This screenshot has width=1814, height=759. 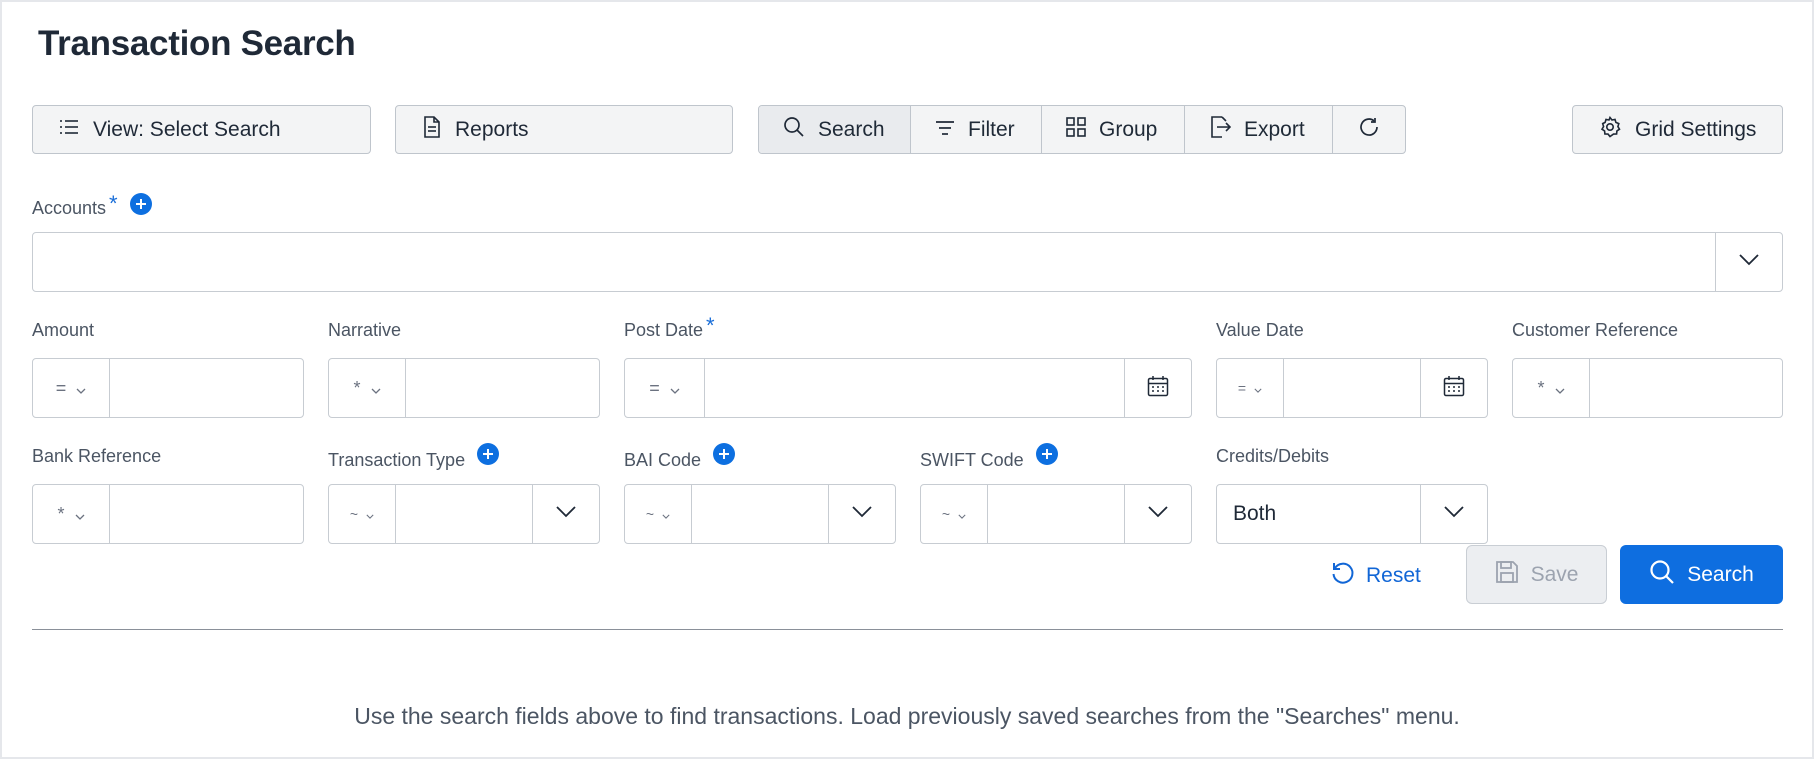 I want to click on customer-reference-operator-value: *, so click(x=1541, y=387).